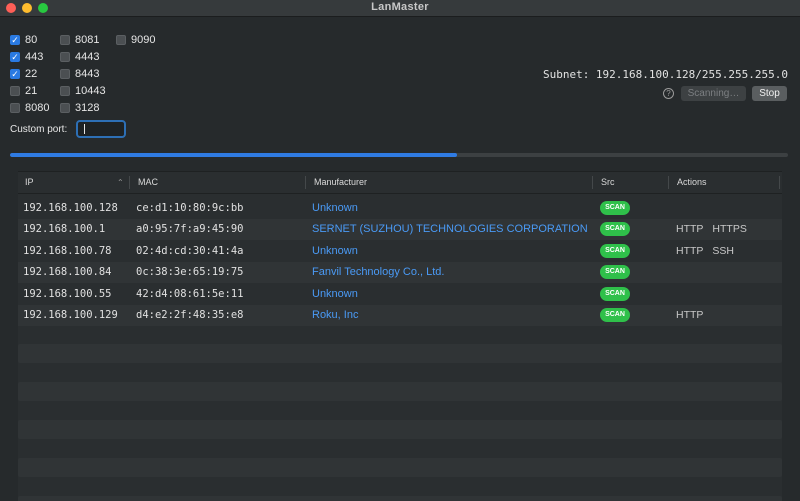 The height and width of the screenshot is (501, 800). I want to click on action-link-https: HTTPS, so click(729, 229).